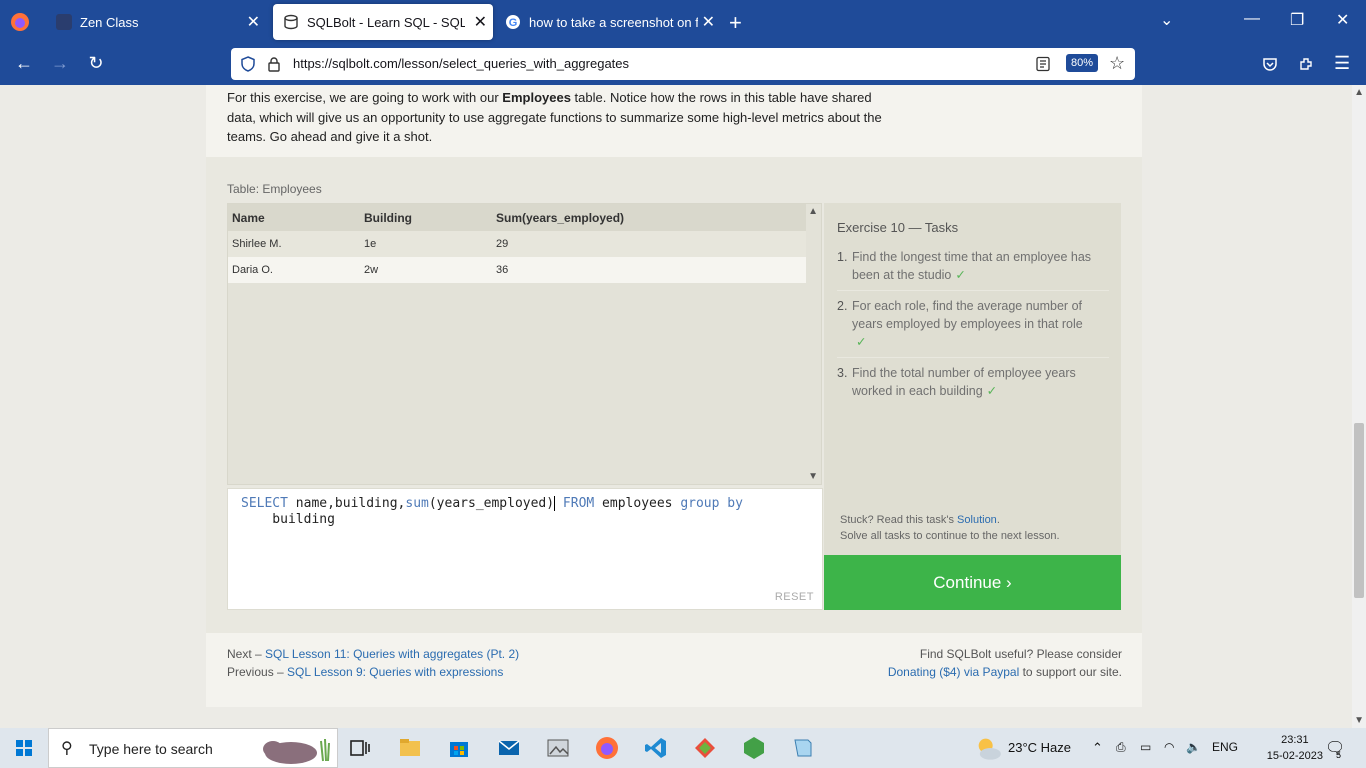  I want to click on text-cursor, so click(555, 503).